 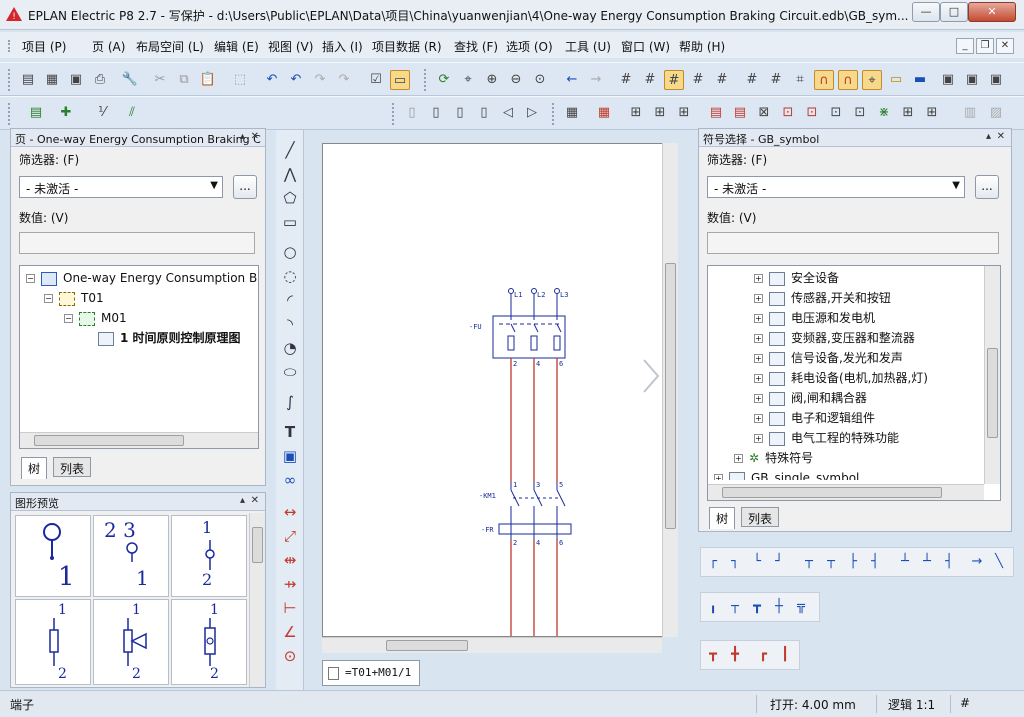 I want to click on print-icon: ⎙, so click(x=100, y=80).